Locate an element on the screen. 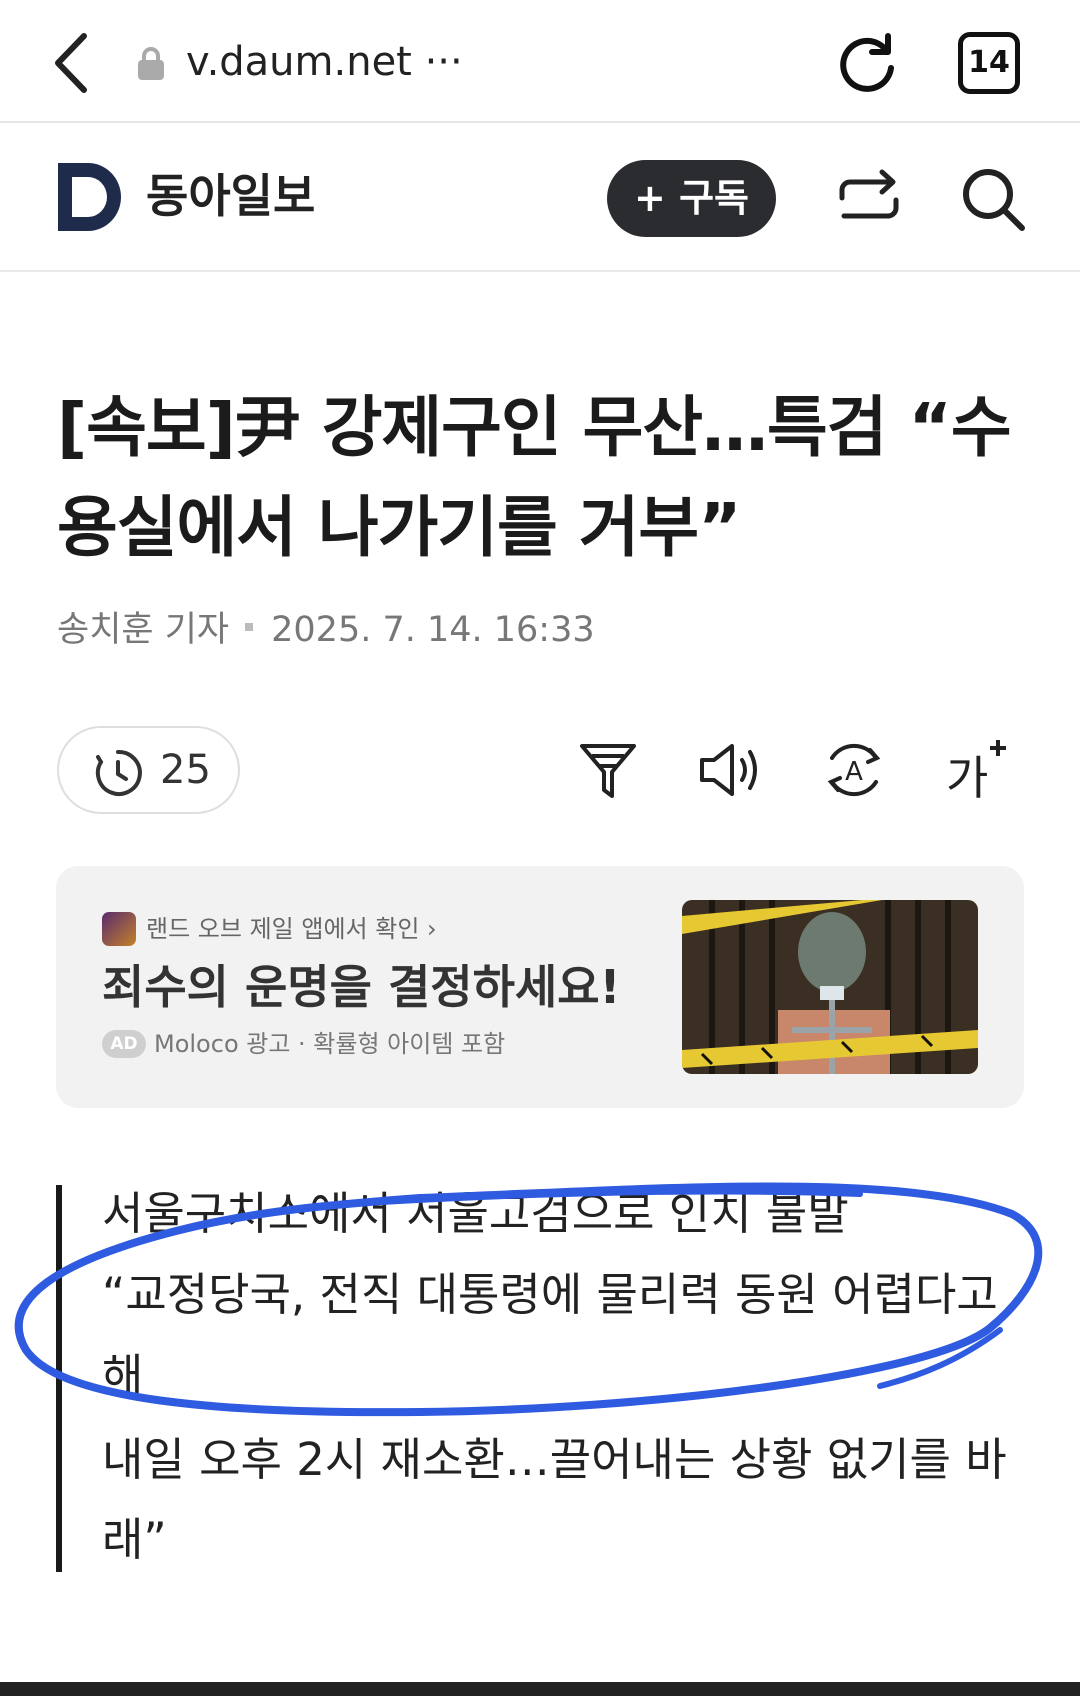  publish-datetime: 2025. 7. 14. 16:33 is located at coordinates (433, 630).